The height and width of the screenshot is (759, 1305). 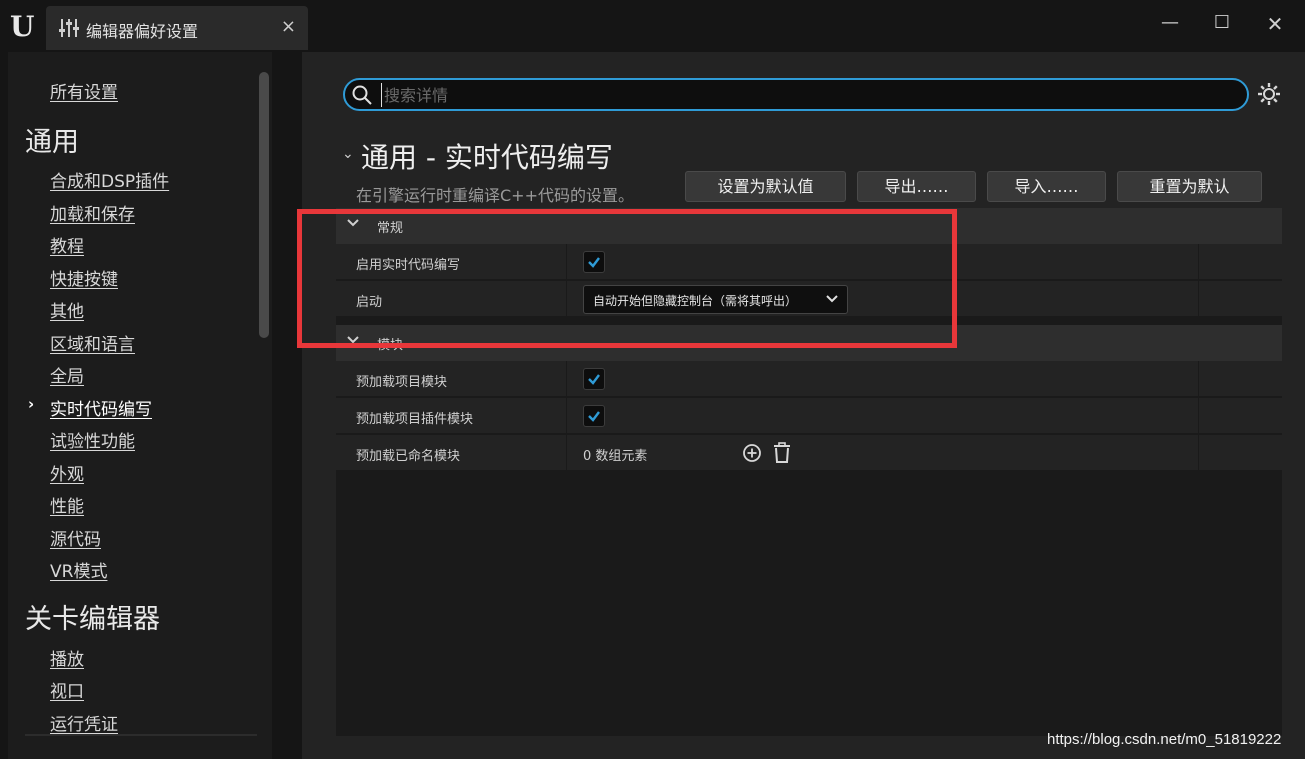 What do you see at coordinates (487, 157) in the screenshot?
I see `section-title: 通用 - 实时代码编写` at bounding box center [487, 157].